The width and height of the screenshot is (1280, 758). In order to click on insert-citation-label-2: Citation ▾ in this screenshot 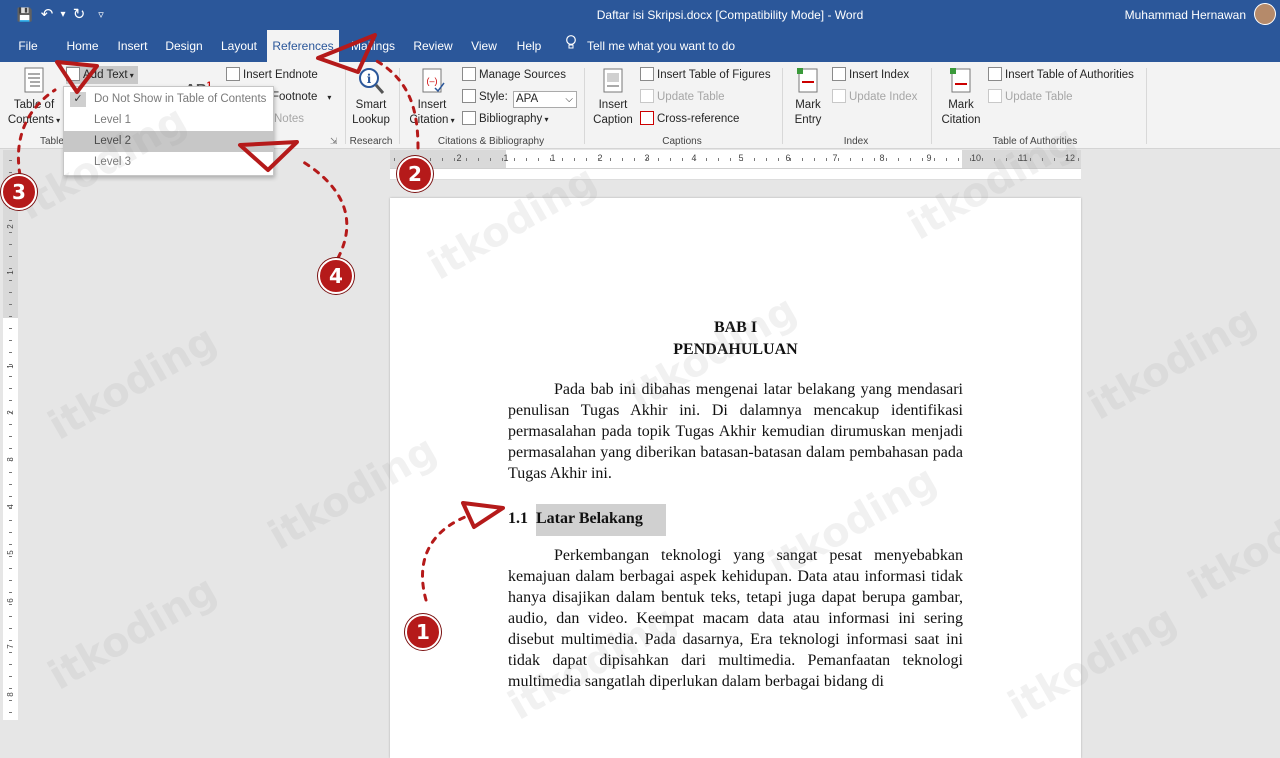, I will do `click(432, 120)`.